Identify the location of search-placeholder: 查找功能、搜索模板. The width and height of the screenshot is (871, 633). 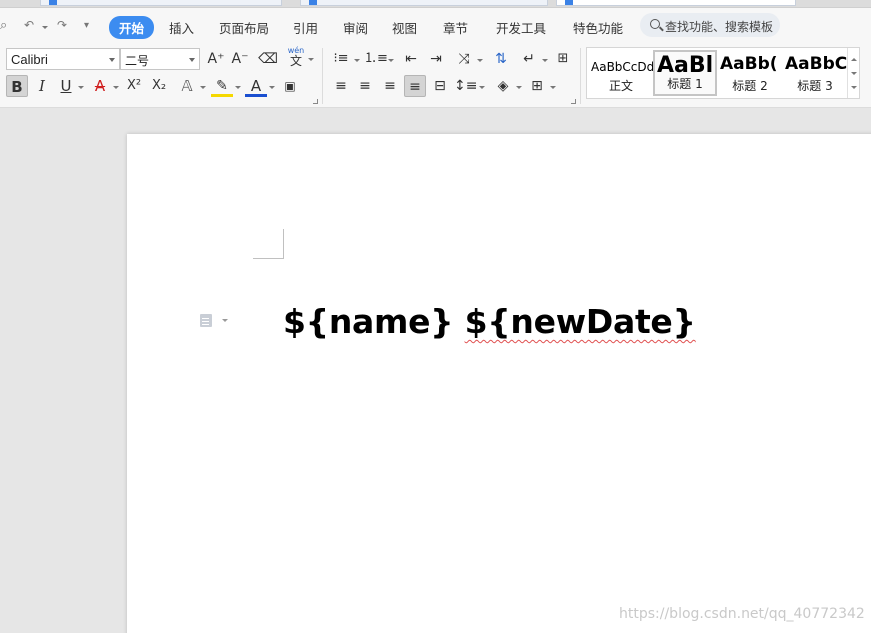
(719, 27).